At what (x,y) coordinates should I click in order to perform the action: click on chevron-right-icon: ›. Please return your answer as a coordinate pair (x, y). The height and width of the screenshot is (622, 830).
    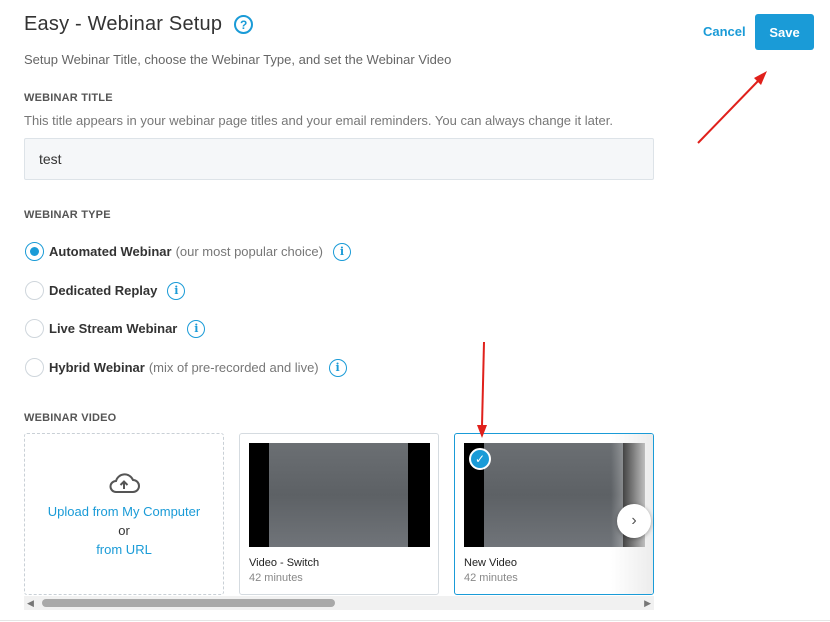
    Looking at the image, I should click on (634, 521).